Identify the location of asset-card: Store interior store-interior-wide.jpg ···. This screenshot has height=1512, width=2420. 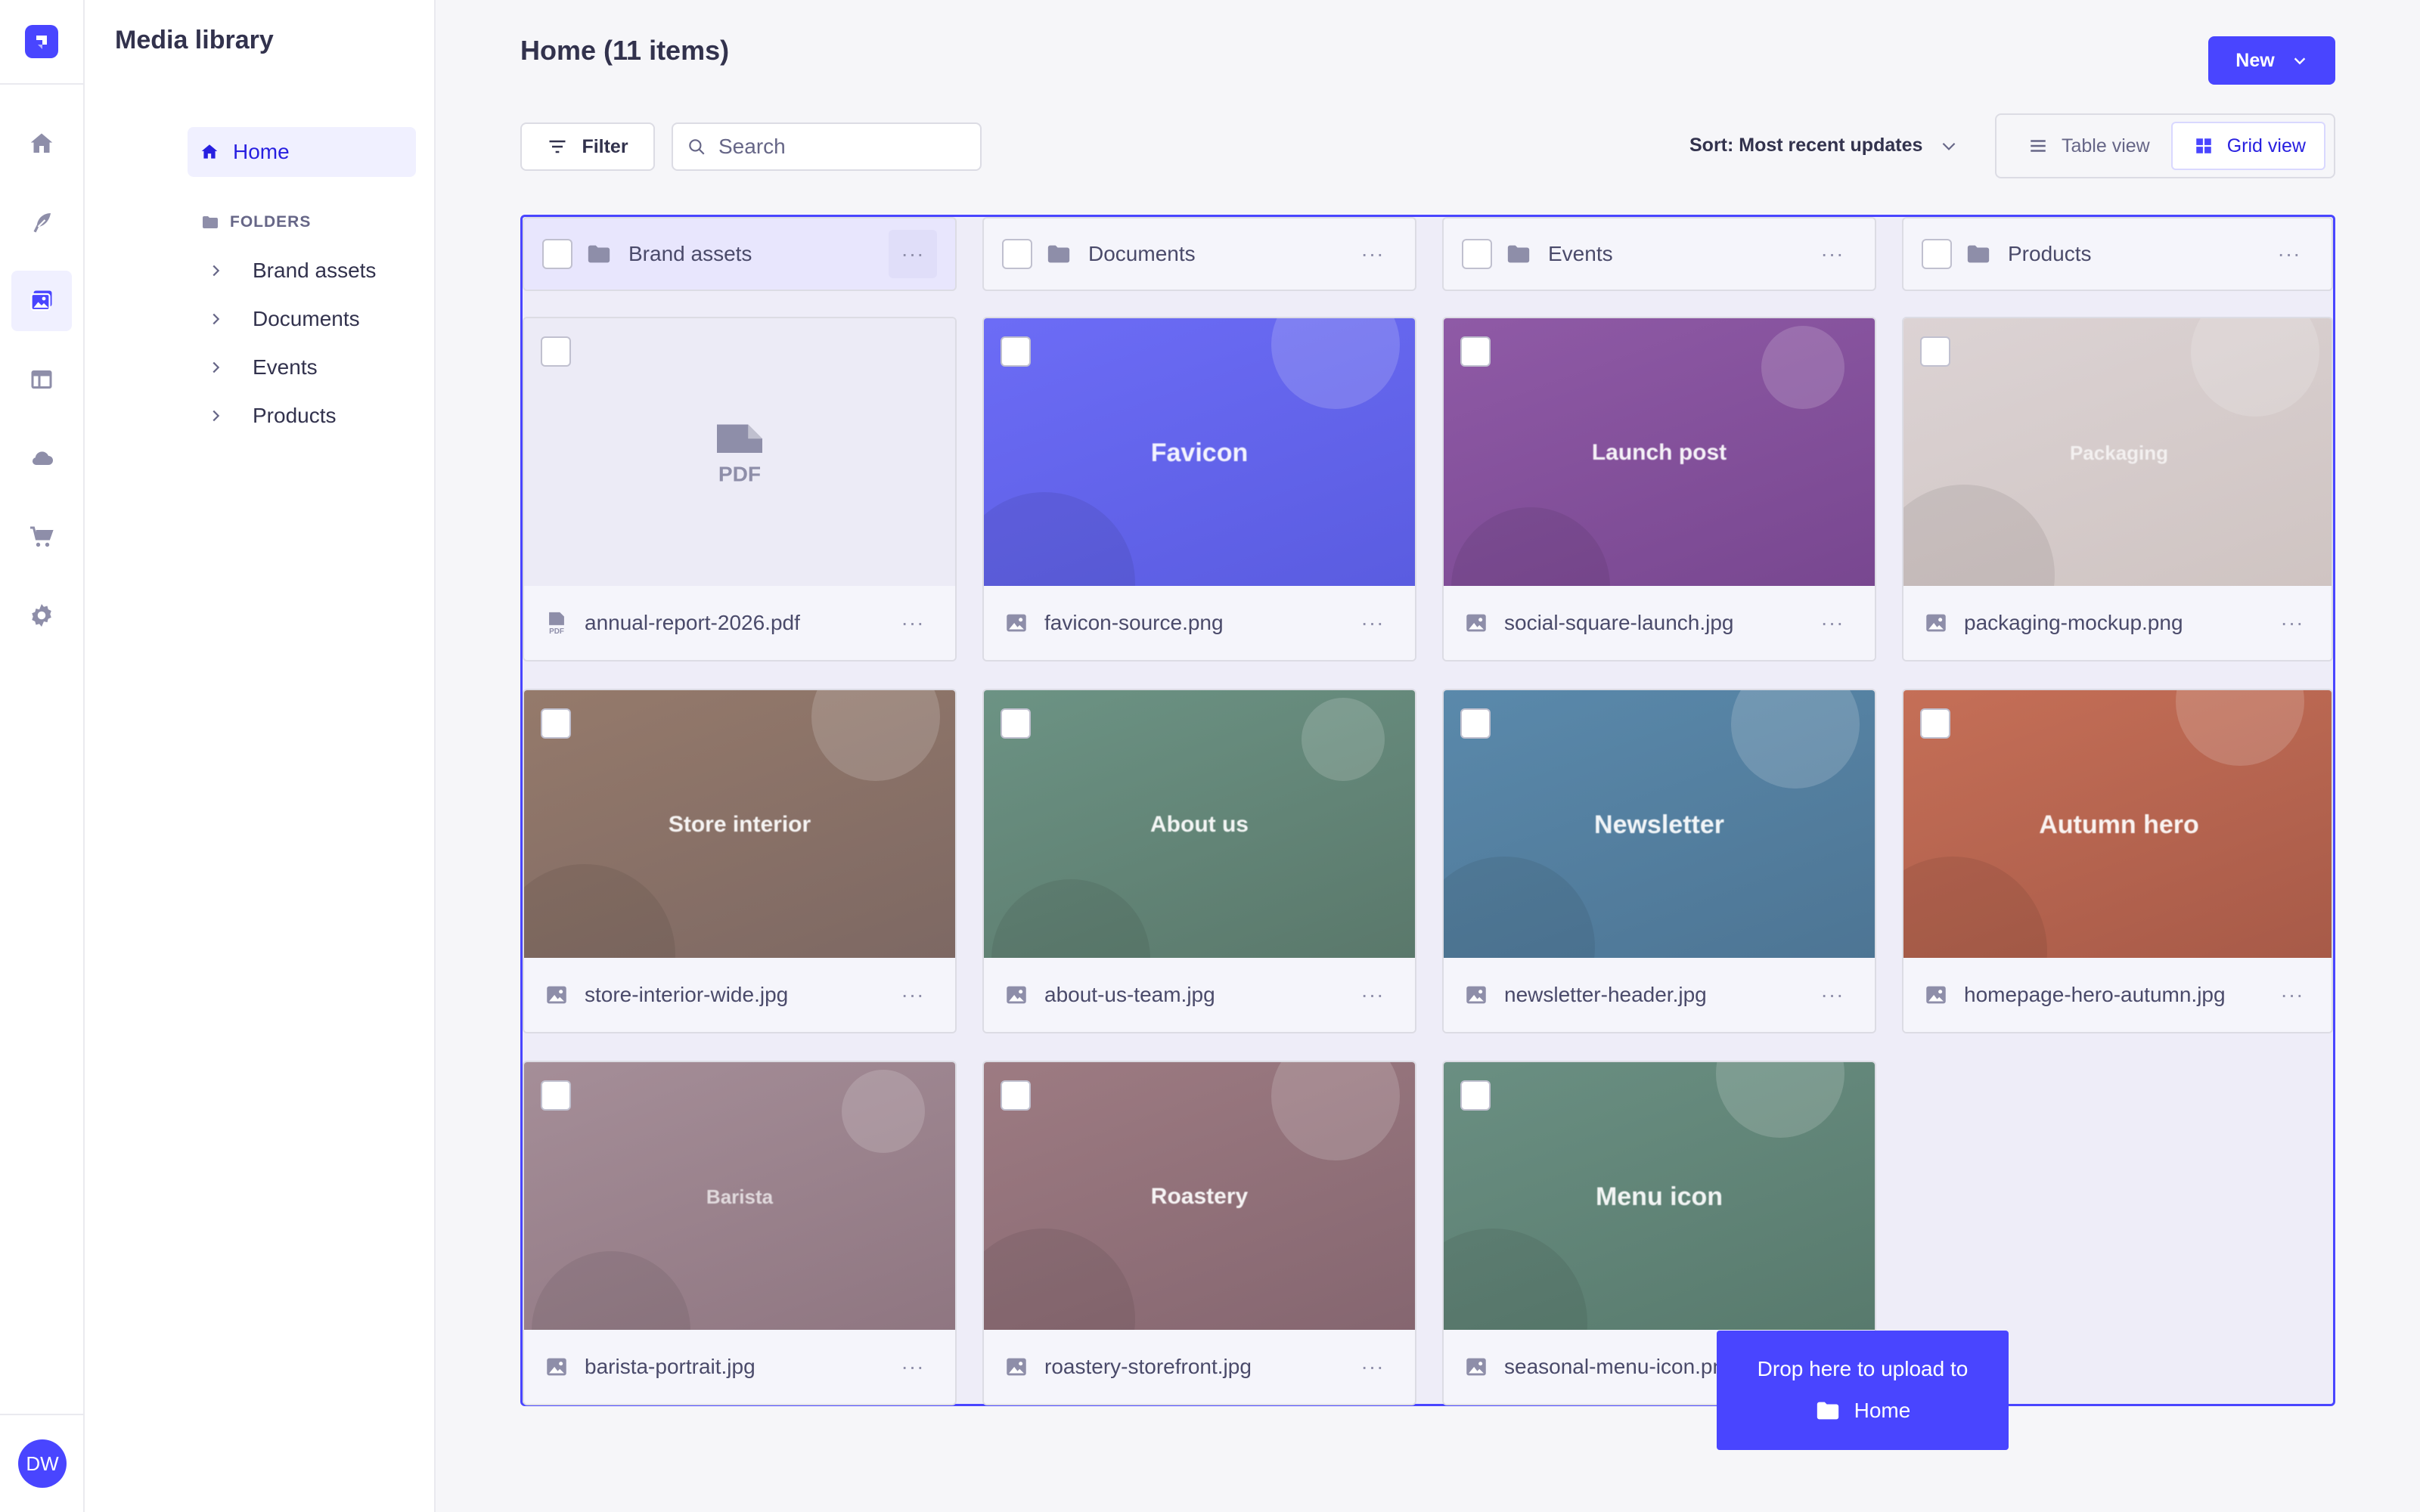
(740, 861).